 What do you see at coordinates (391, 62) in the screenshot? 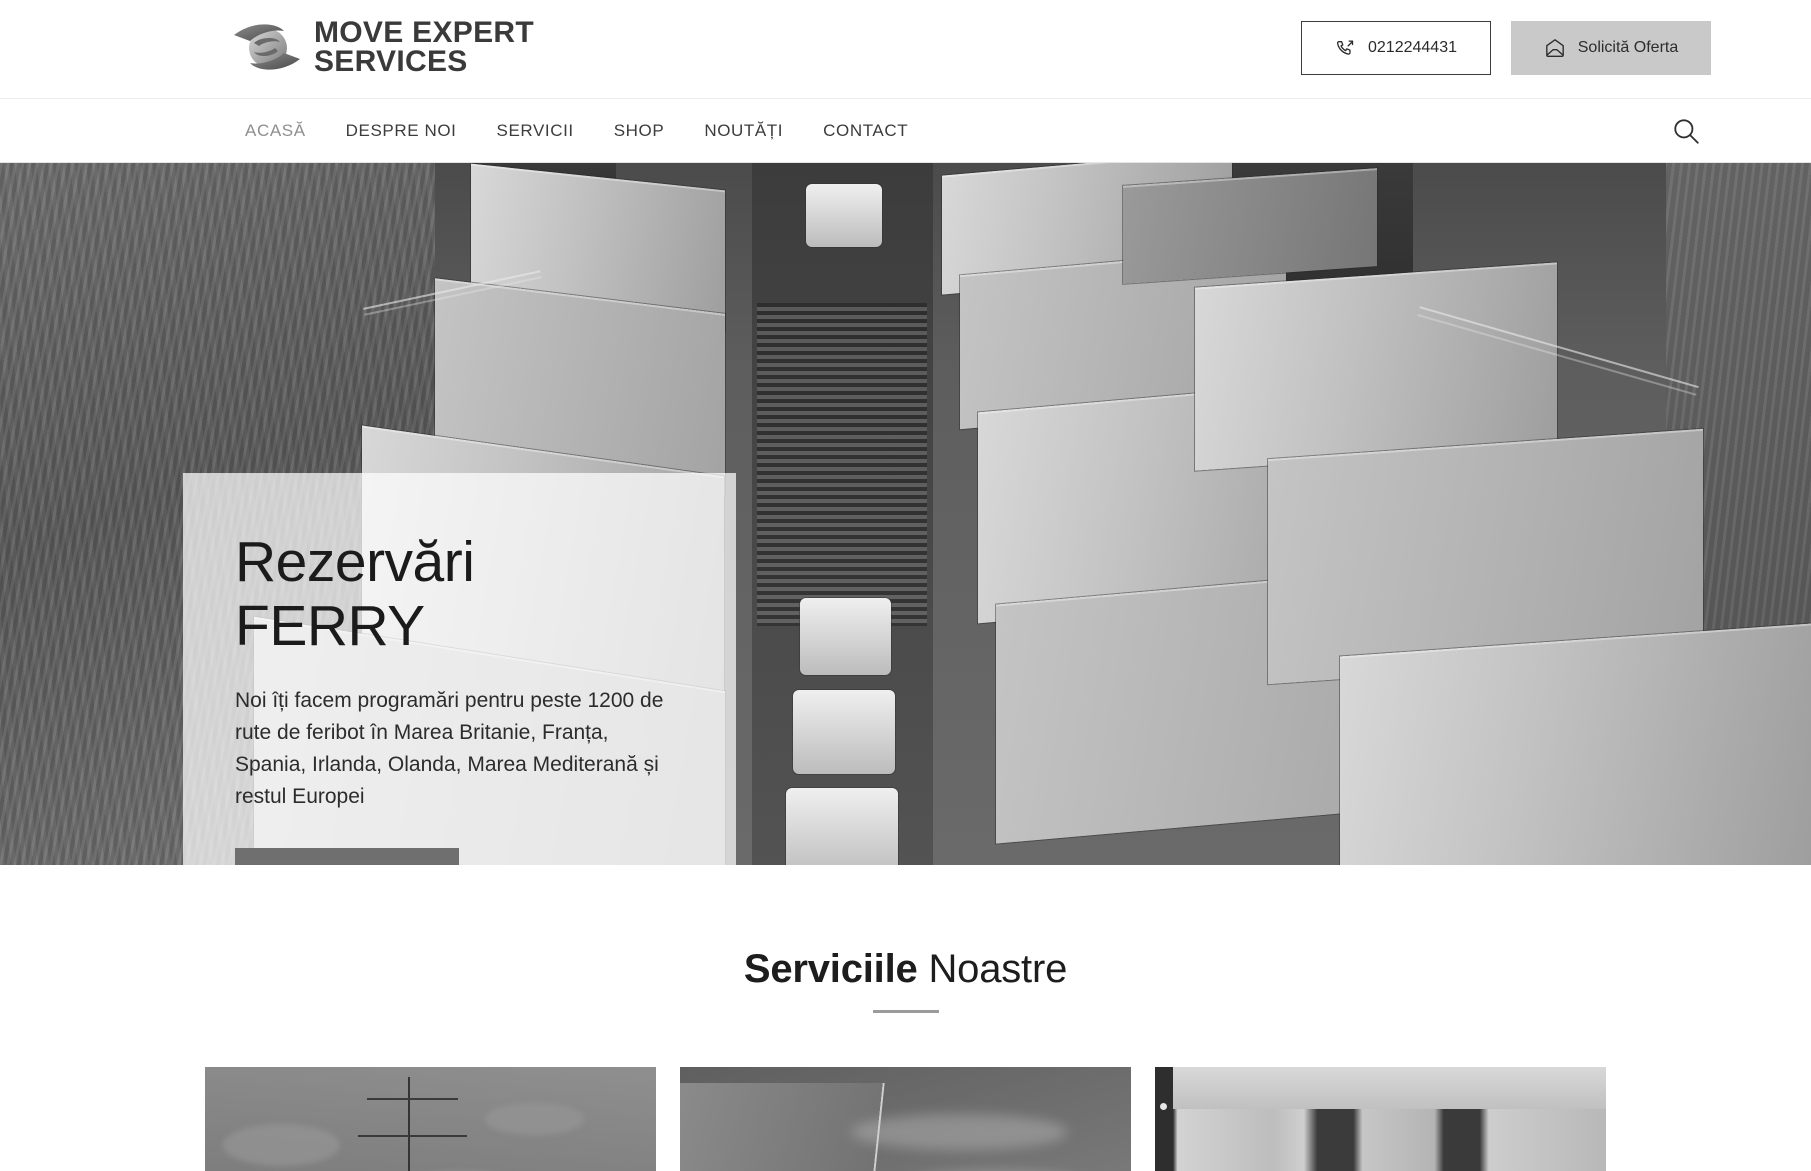
I see `logo-line-2: SERVICES` at bounding box center [391, 62].